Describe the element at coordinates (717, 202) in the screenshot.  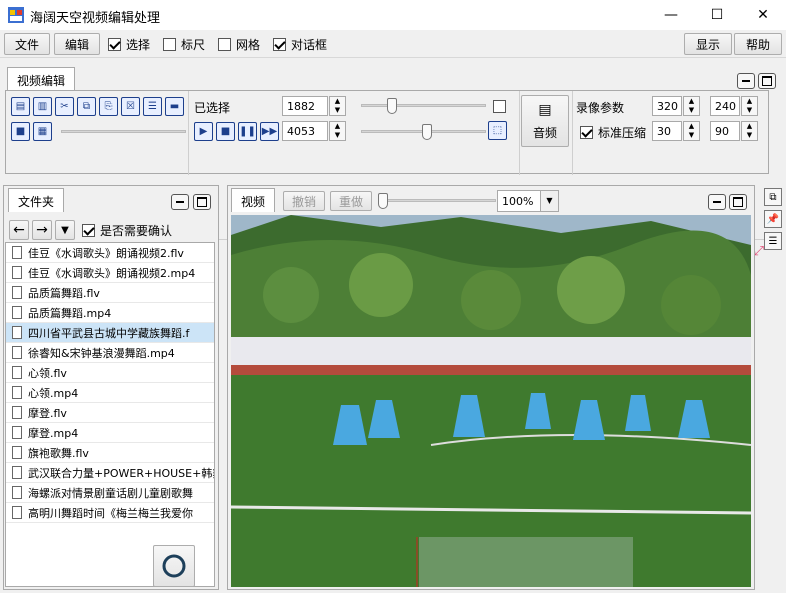
I see `video-minimize-button` at that location.